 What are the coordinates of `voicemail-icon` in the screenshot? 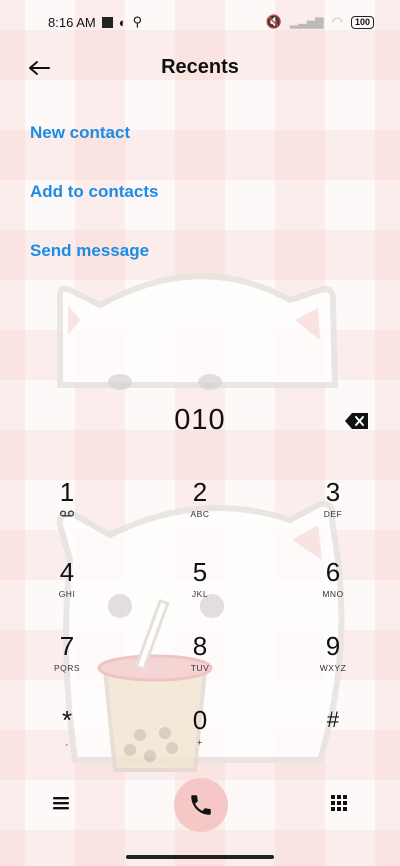 It's located at (67, 514).